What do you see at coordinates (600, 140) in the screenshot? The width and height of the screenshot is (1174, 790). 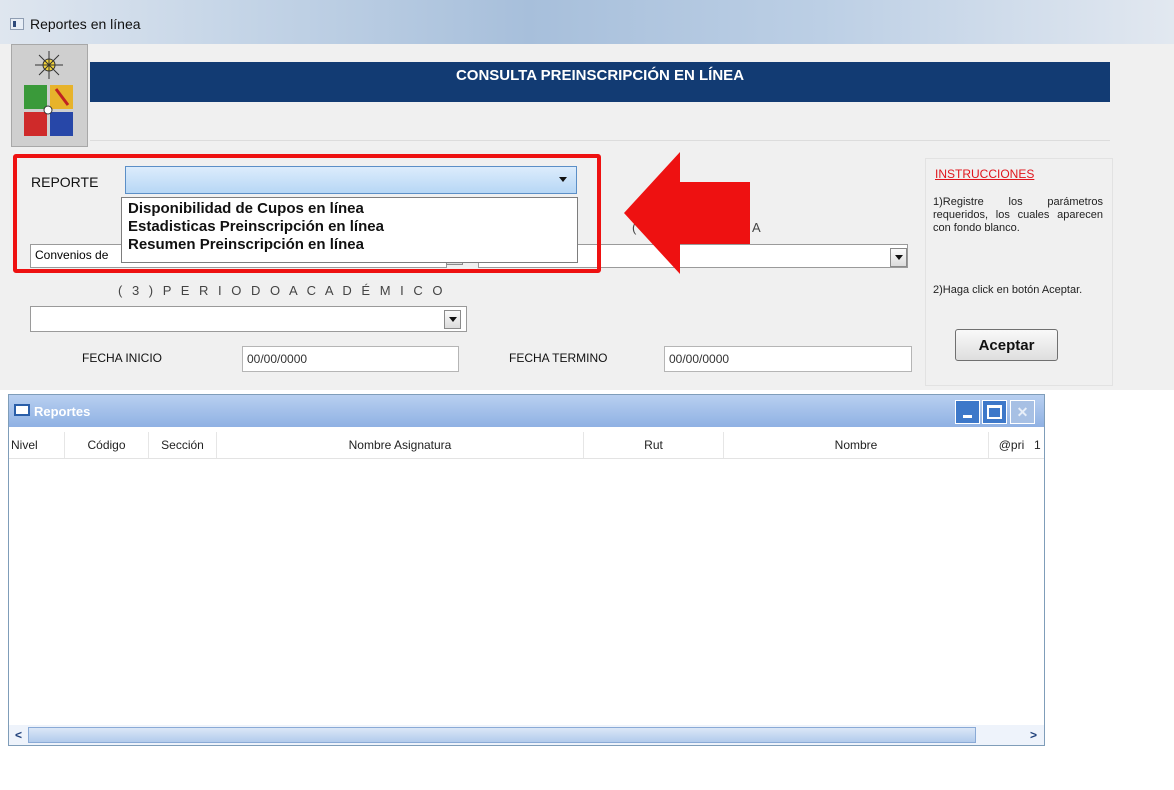 I see `header-divider` at bounding box center [600, 140].